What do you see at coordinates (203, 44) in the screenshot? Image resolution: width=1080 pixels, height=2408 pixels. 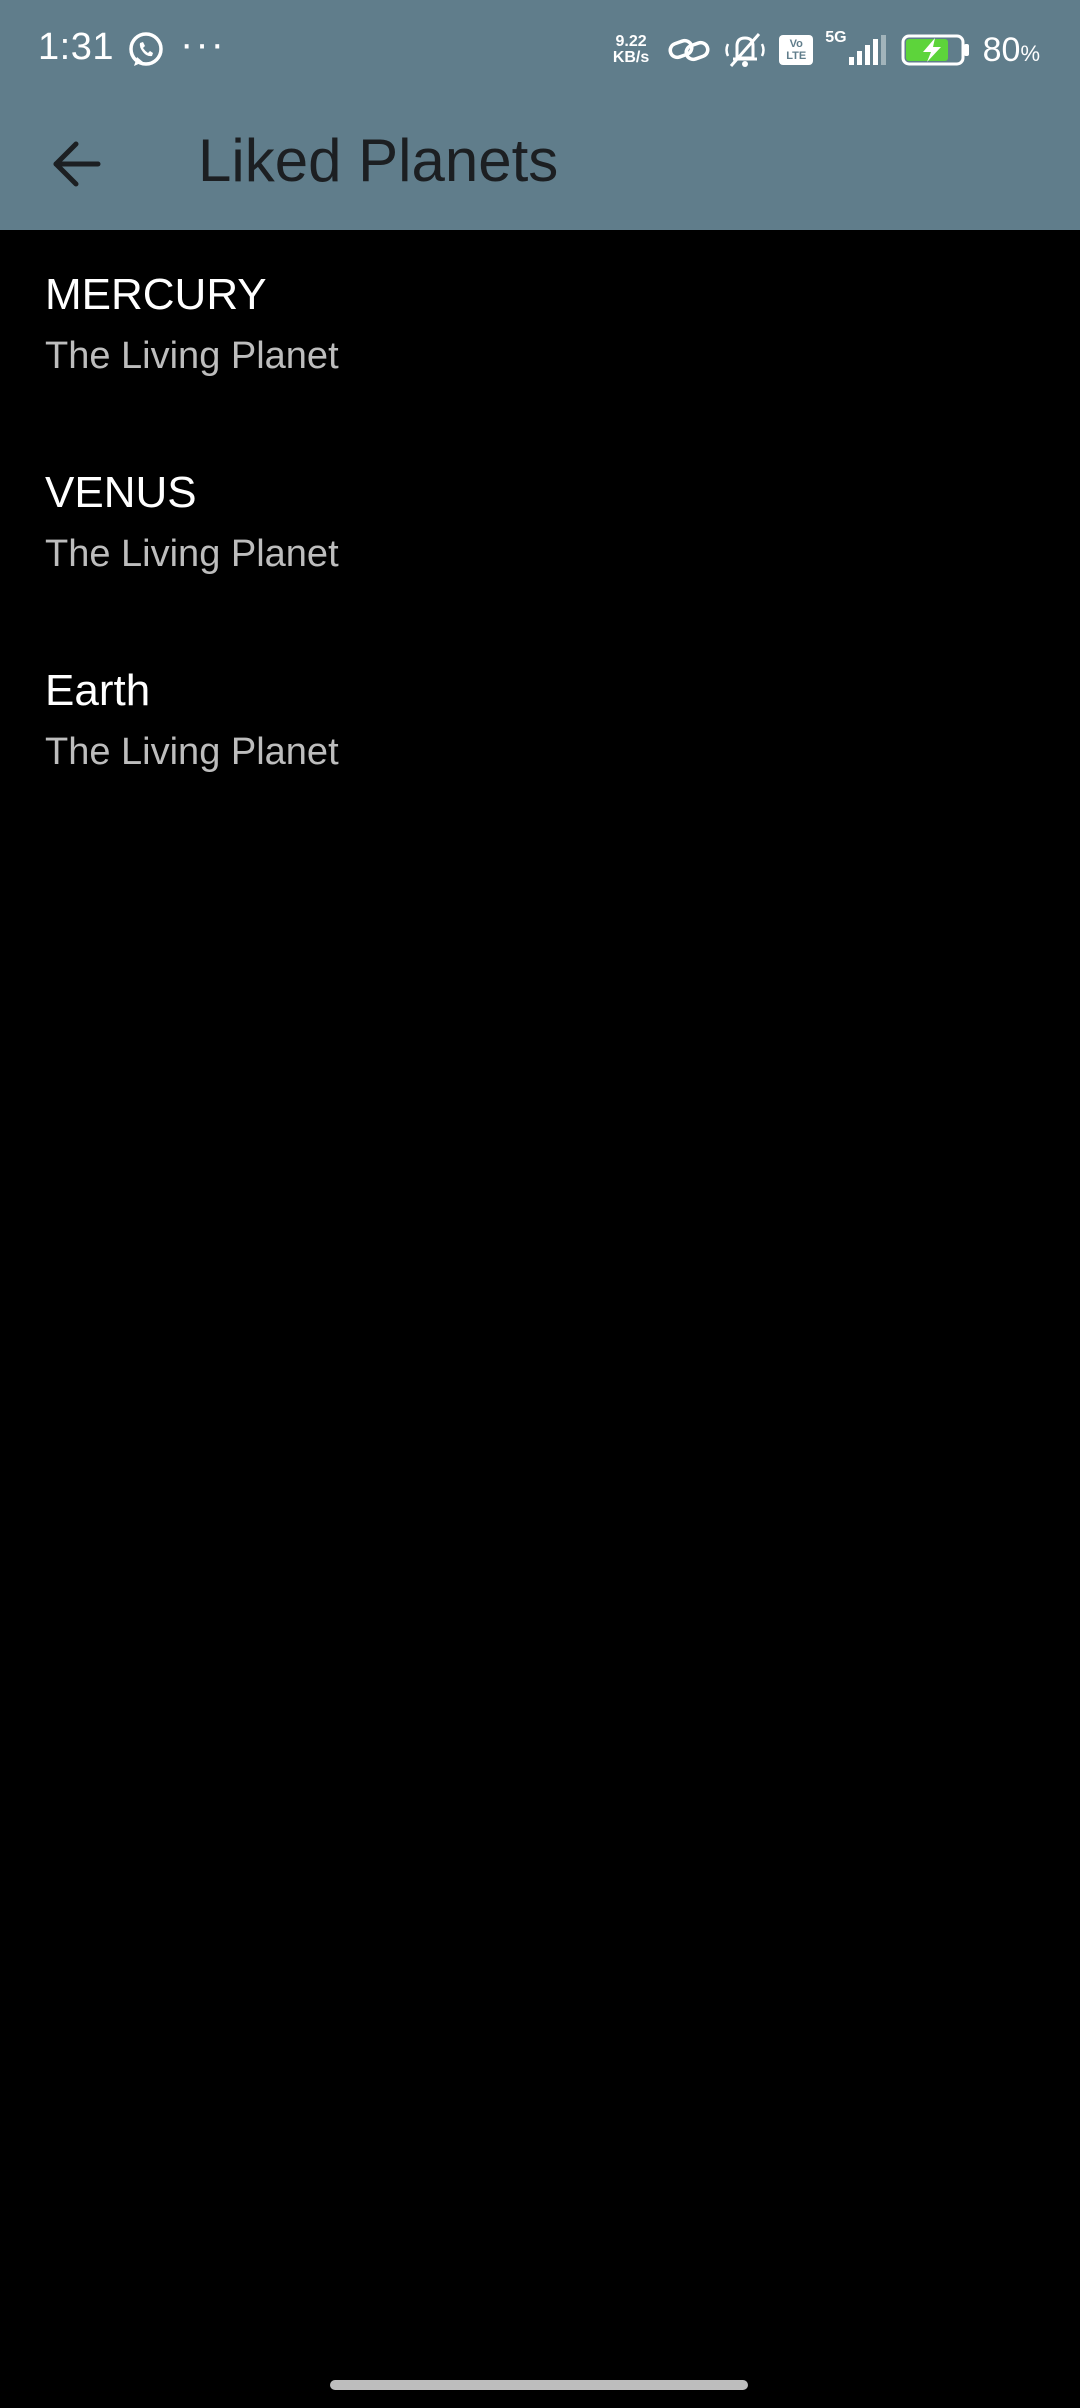 I see `more-icon: ···` at bounding box center [203, 44].